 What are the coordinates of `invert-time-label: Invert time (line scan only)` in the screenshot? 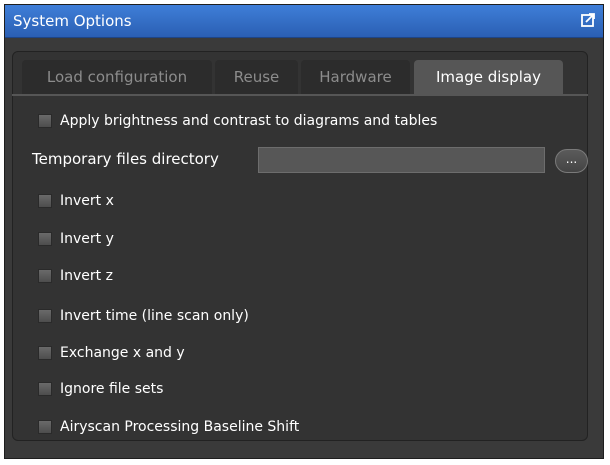 It's located at (154, 316).